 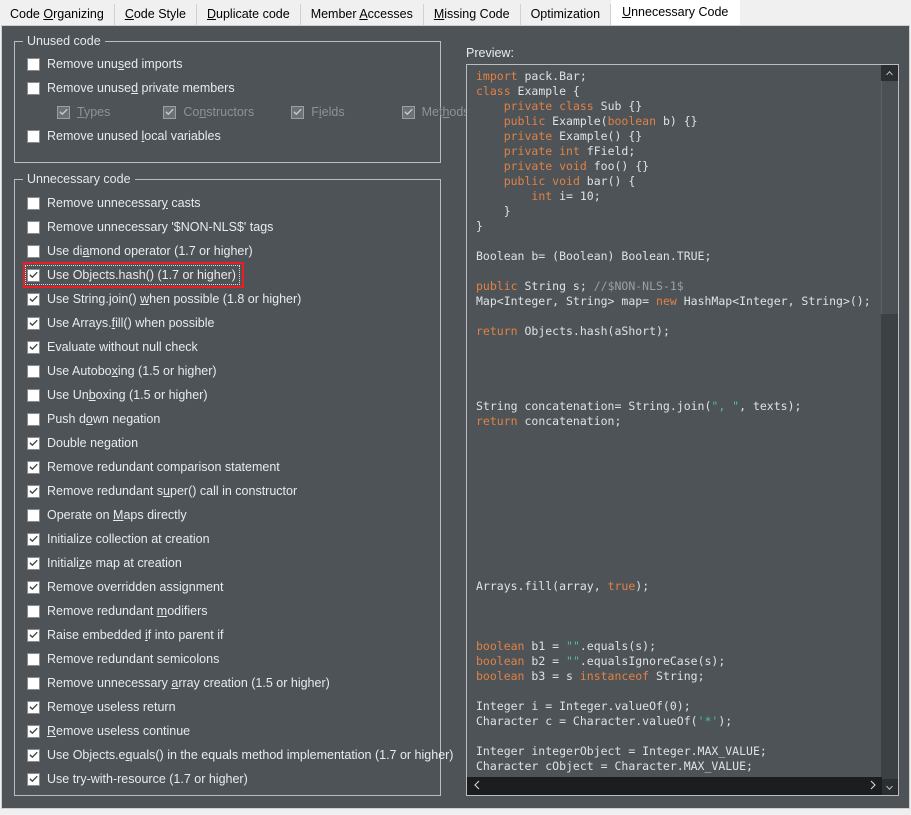 I want to click on checkbox-remove-unused-private-members: Remove unused private members, so click(x=227, y=88).